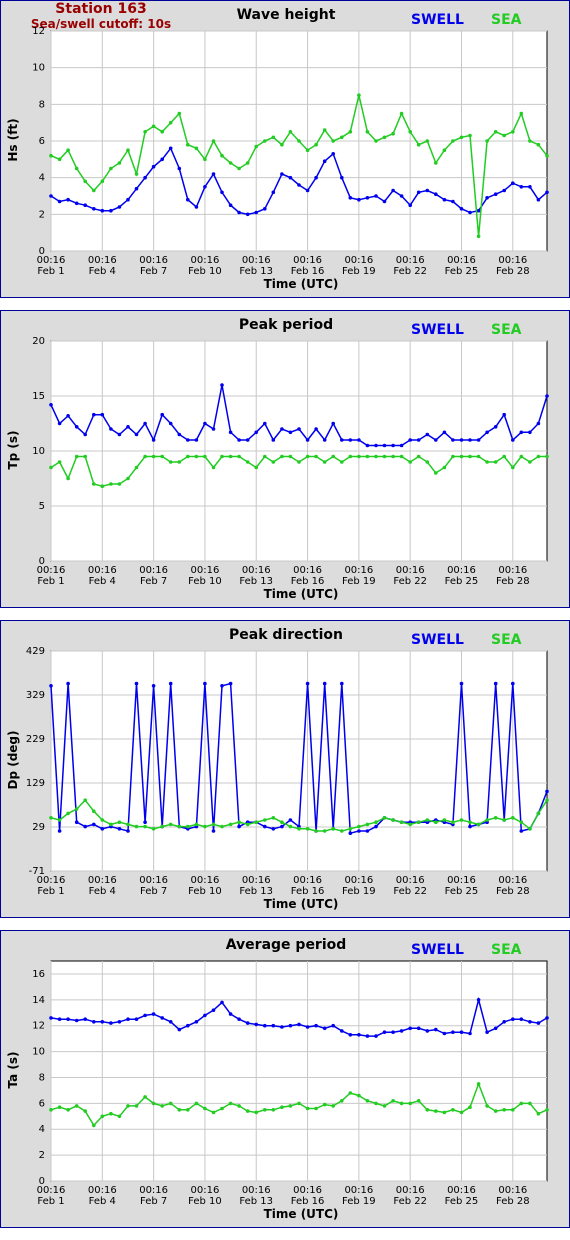 The width and height of the screenshot is (570, 1240). I want to click on x-tick-date: Feb 1, so click(50, 581).